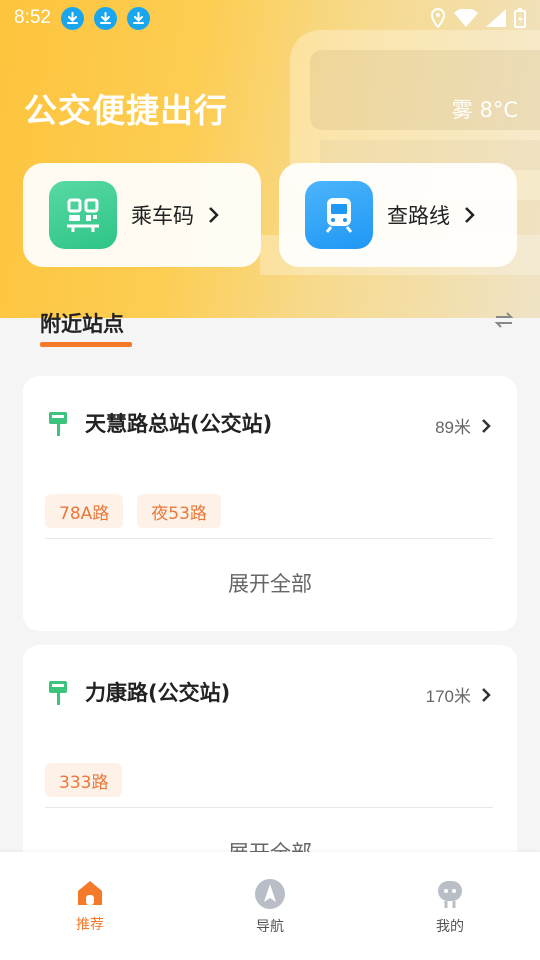 The height and width of the screenshot is (960, 540). Describe the element at coordinates (90, 893) in the screenshot. I see `home-icon` at that location.